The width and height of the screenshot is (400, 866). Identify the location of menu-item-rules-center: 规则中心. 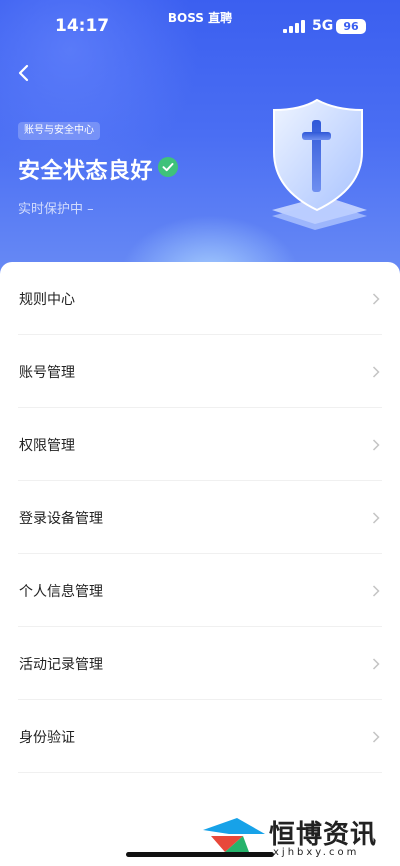
(200, 298).